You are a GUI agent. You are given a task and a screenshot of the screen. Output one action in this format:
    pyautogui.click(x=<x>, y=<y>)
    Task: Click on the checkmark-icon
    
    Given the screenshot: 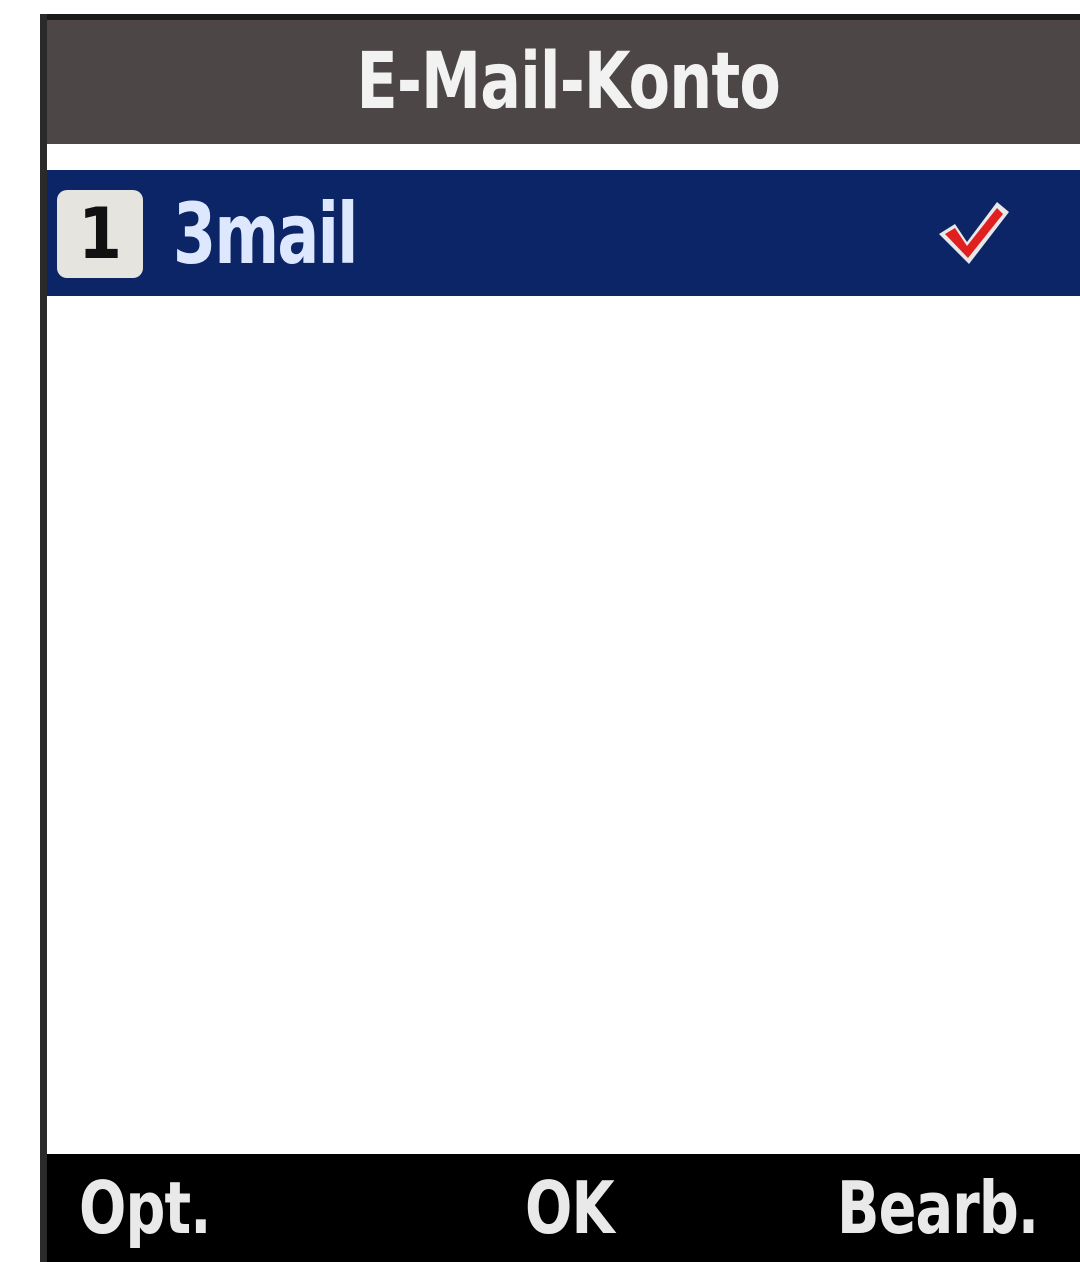 What is the action you would take?
    pyautogui.click(x=974, y=233)
    